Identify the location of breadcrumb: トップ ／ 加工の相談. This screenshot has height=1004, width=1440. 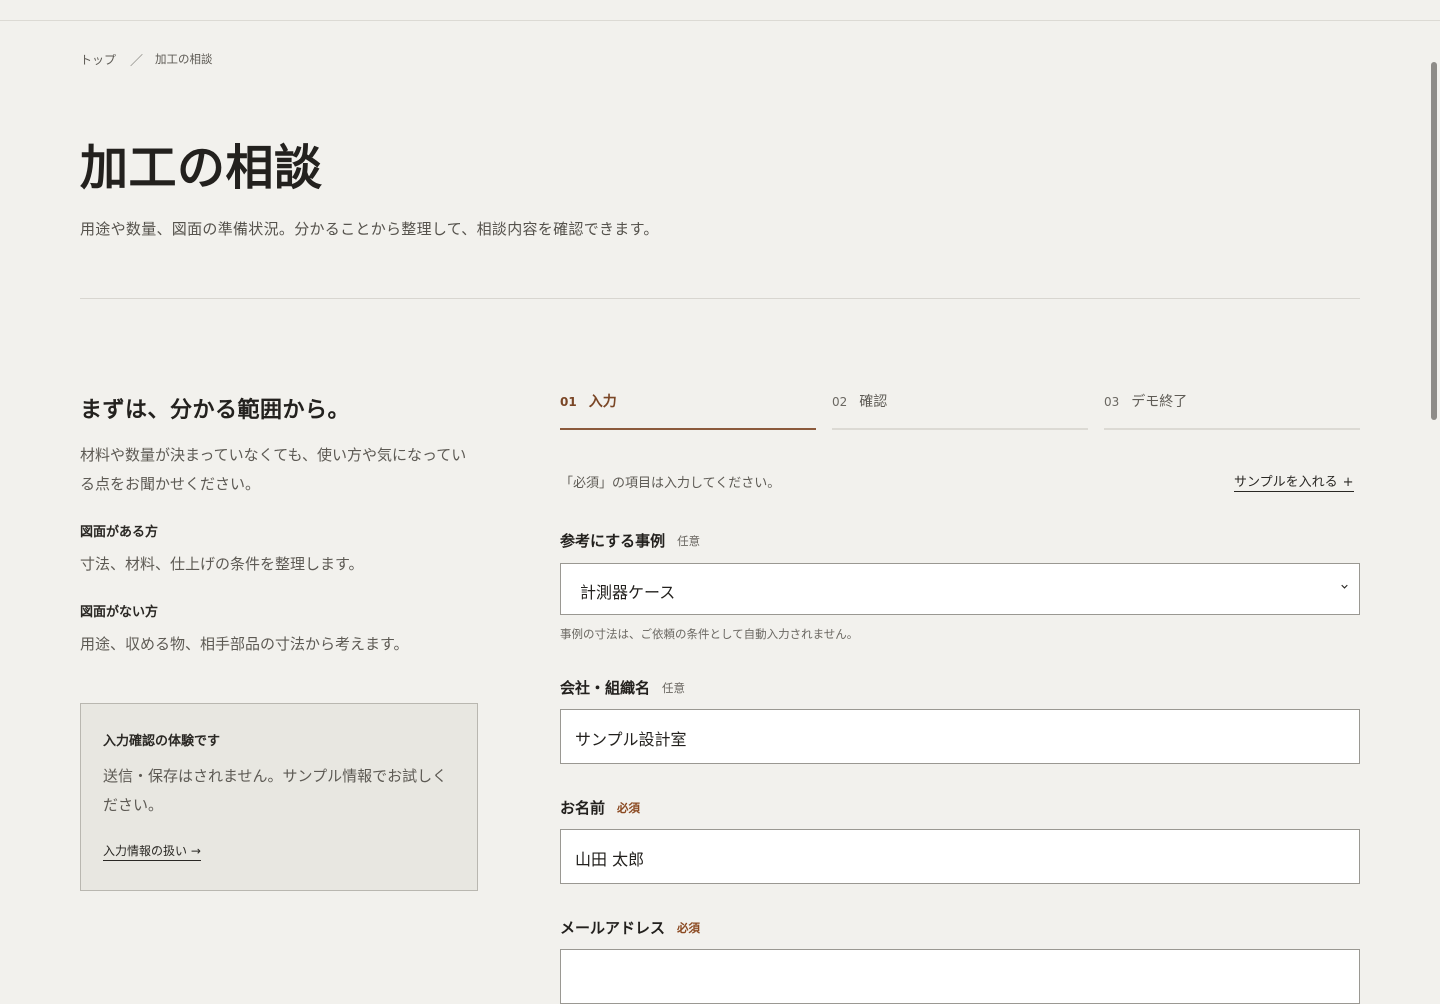
(146, 60).